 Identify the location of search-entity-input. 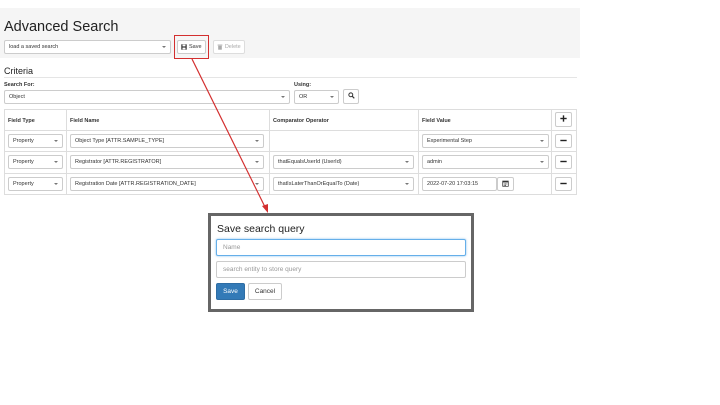
(341, 269).